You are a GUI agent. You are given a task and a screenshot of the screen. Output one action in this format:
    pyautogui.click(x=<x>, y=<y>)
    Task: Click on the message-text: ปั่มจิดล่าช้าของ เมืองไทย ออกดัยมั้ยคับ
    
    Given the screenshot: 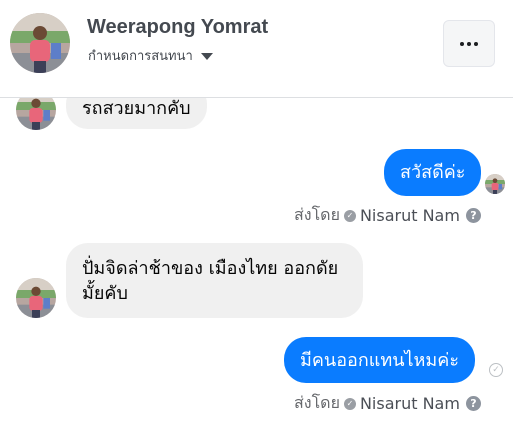 What is the action you would take?
    pyautogui.click(x=210, y=281)
    